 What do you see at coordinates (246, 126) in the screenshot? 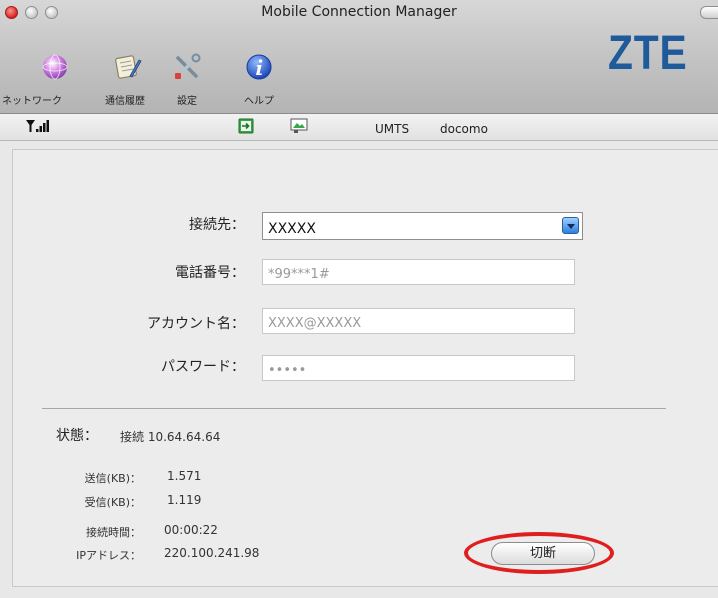
I see `connection-status-icon` at bounding box center [246, 126].